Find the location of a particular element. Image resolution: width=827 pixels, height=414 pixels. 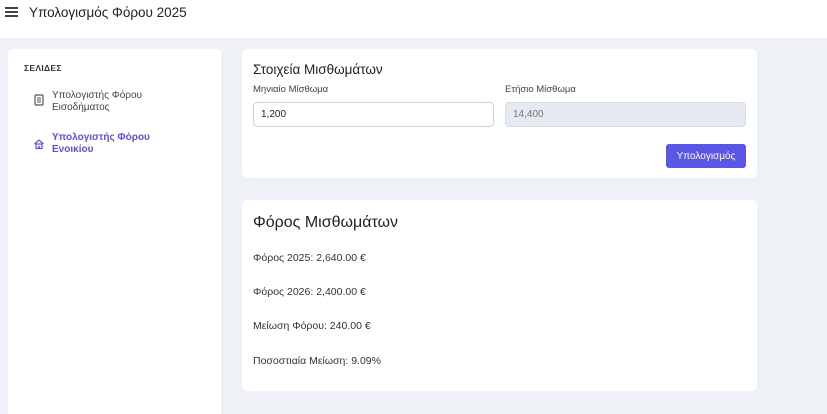

percent-reduction-result: Ποσοστιαία Μείωση: 9.09% is located at coordinates (317, 361).